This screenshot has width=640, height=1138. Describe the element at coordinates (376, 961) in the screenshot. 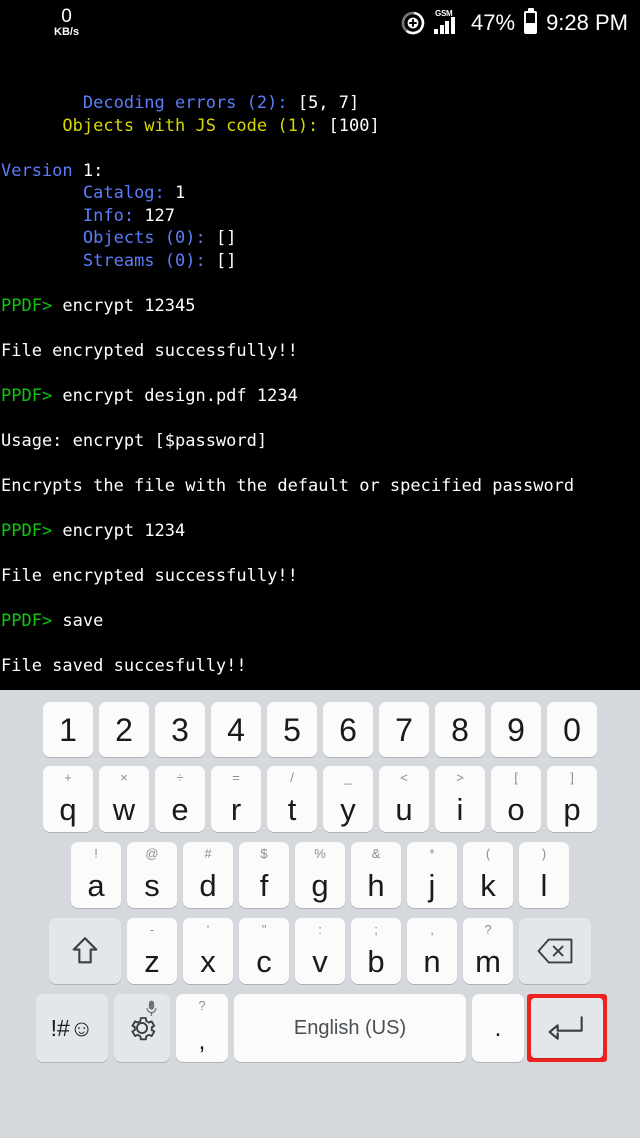

I see `key-label: b` at that location.